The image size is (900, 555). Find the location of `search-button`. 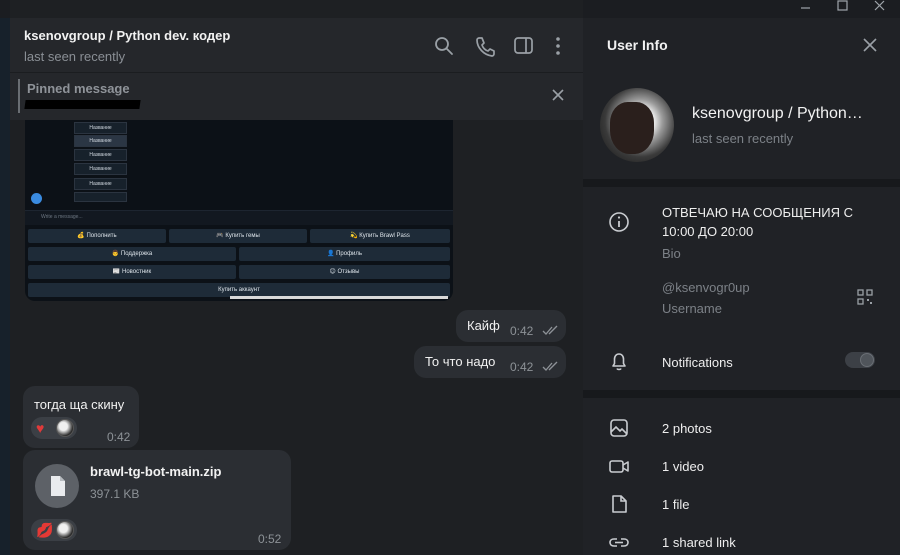

search-button is located at coordinates (444, 46).